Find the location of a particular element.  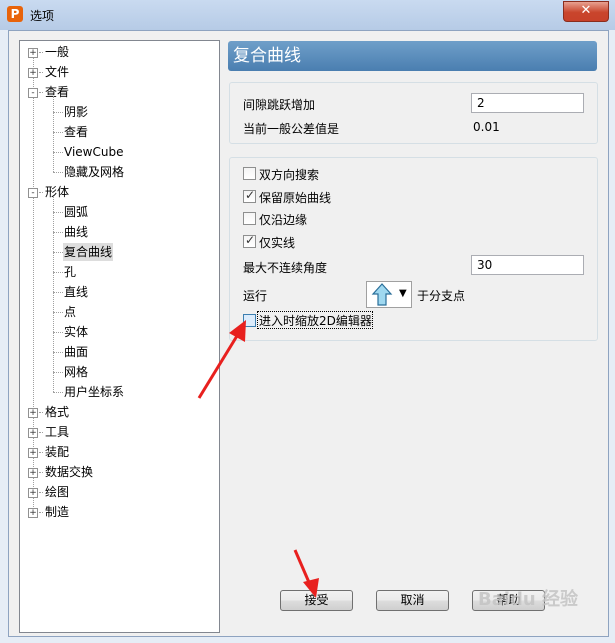

tree-item-label: 数据交换 is located at coordinates (69, 472).